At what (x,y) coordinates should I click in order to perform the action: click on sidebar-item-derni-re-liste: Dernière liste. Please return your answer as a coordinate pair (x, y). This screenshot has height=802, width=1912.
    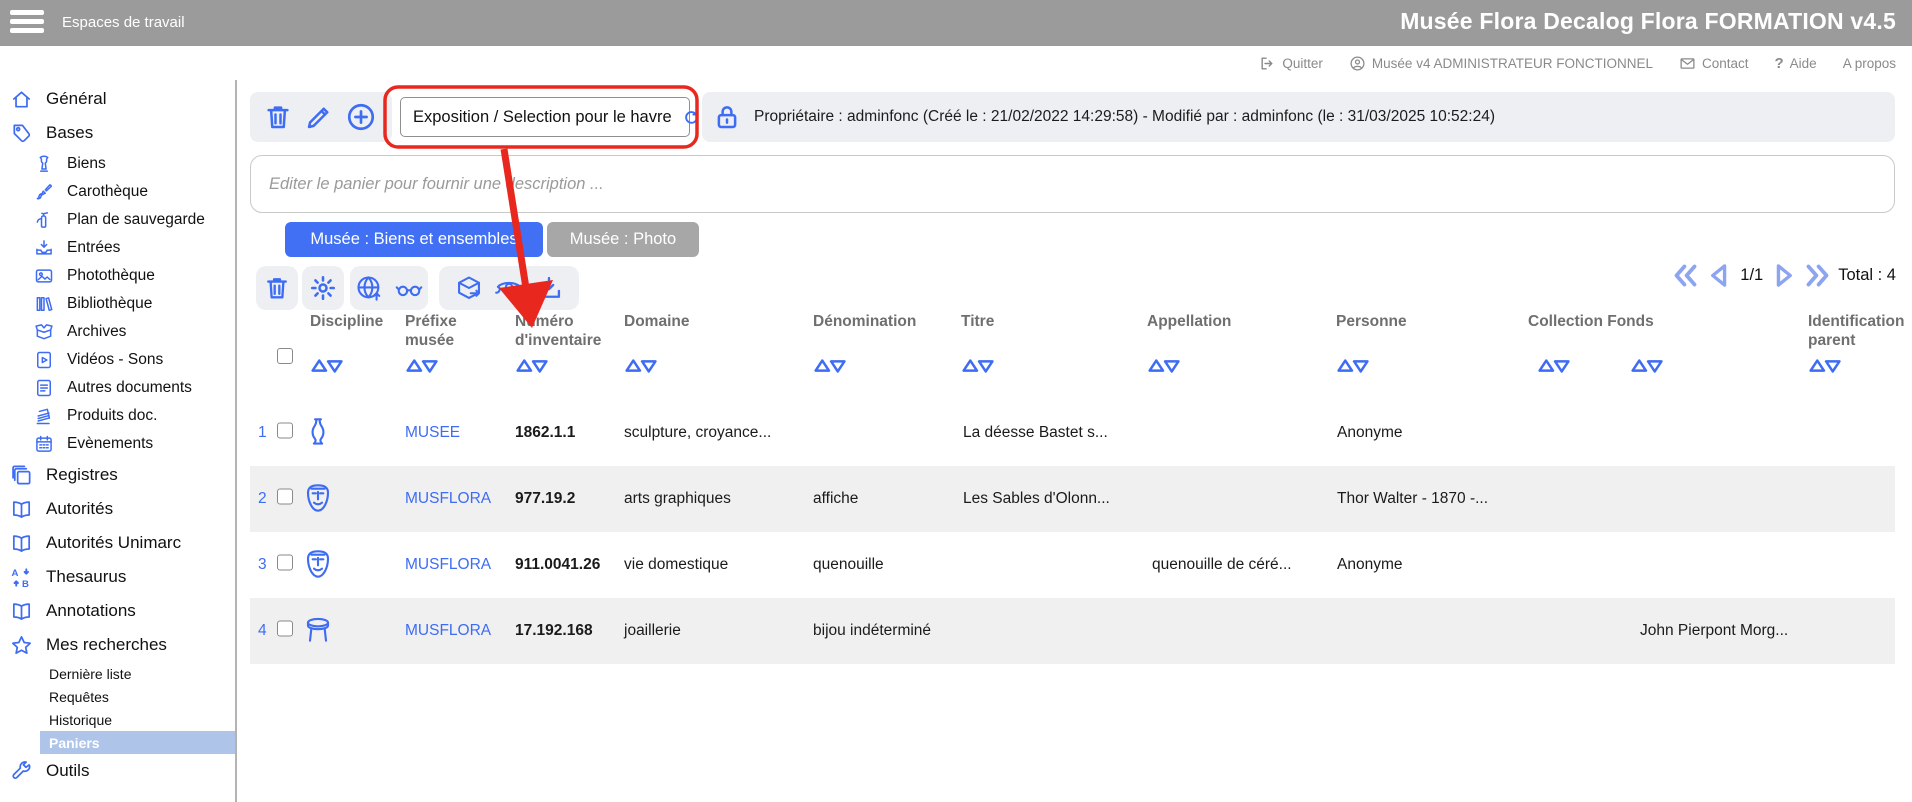
    Looking at the image, I should click on (117, 673).